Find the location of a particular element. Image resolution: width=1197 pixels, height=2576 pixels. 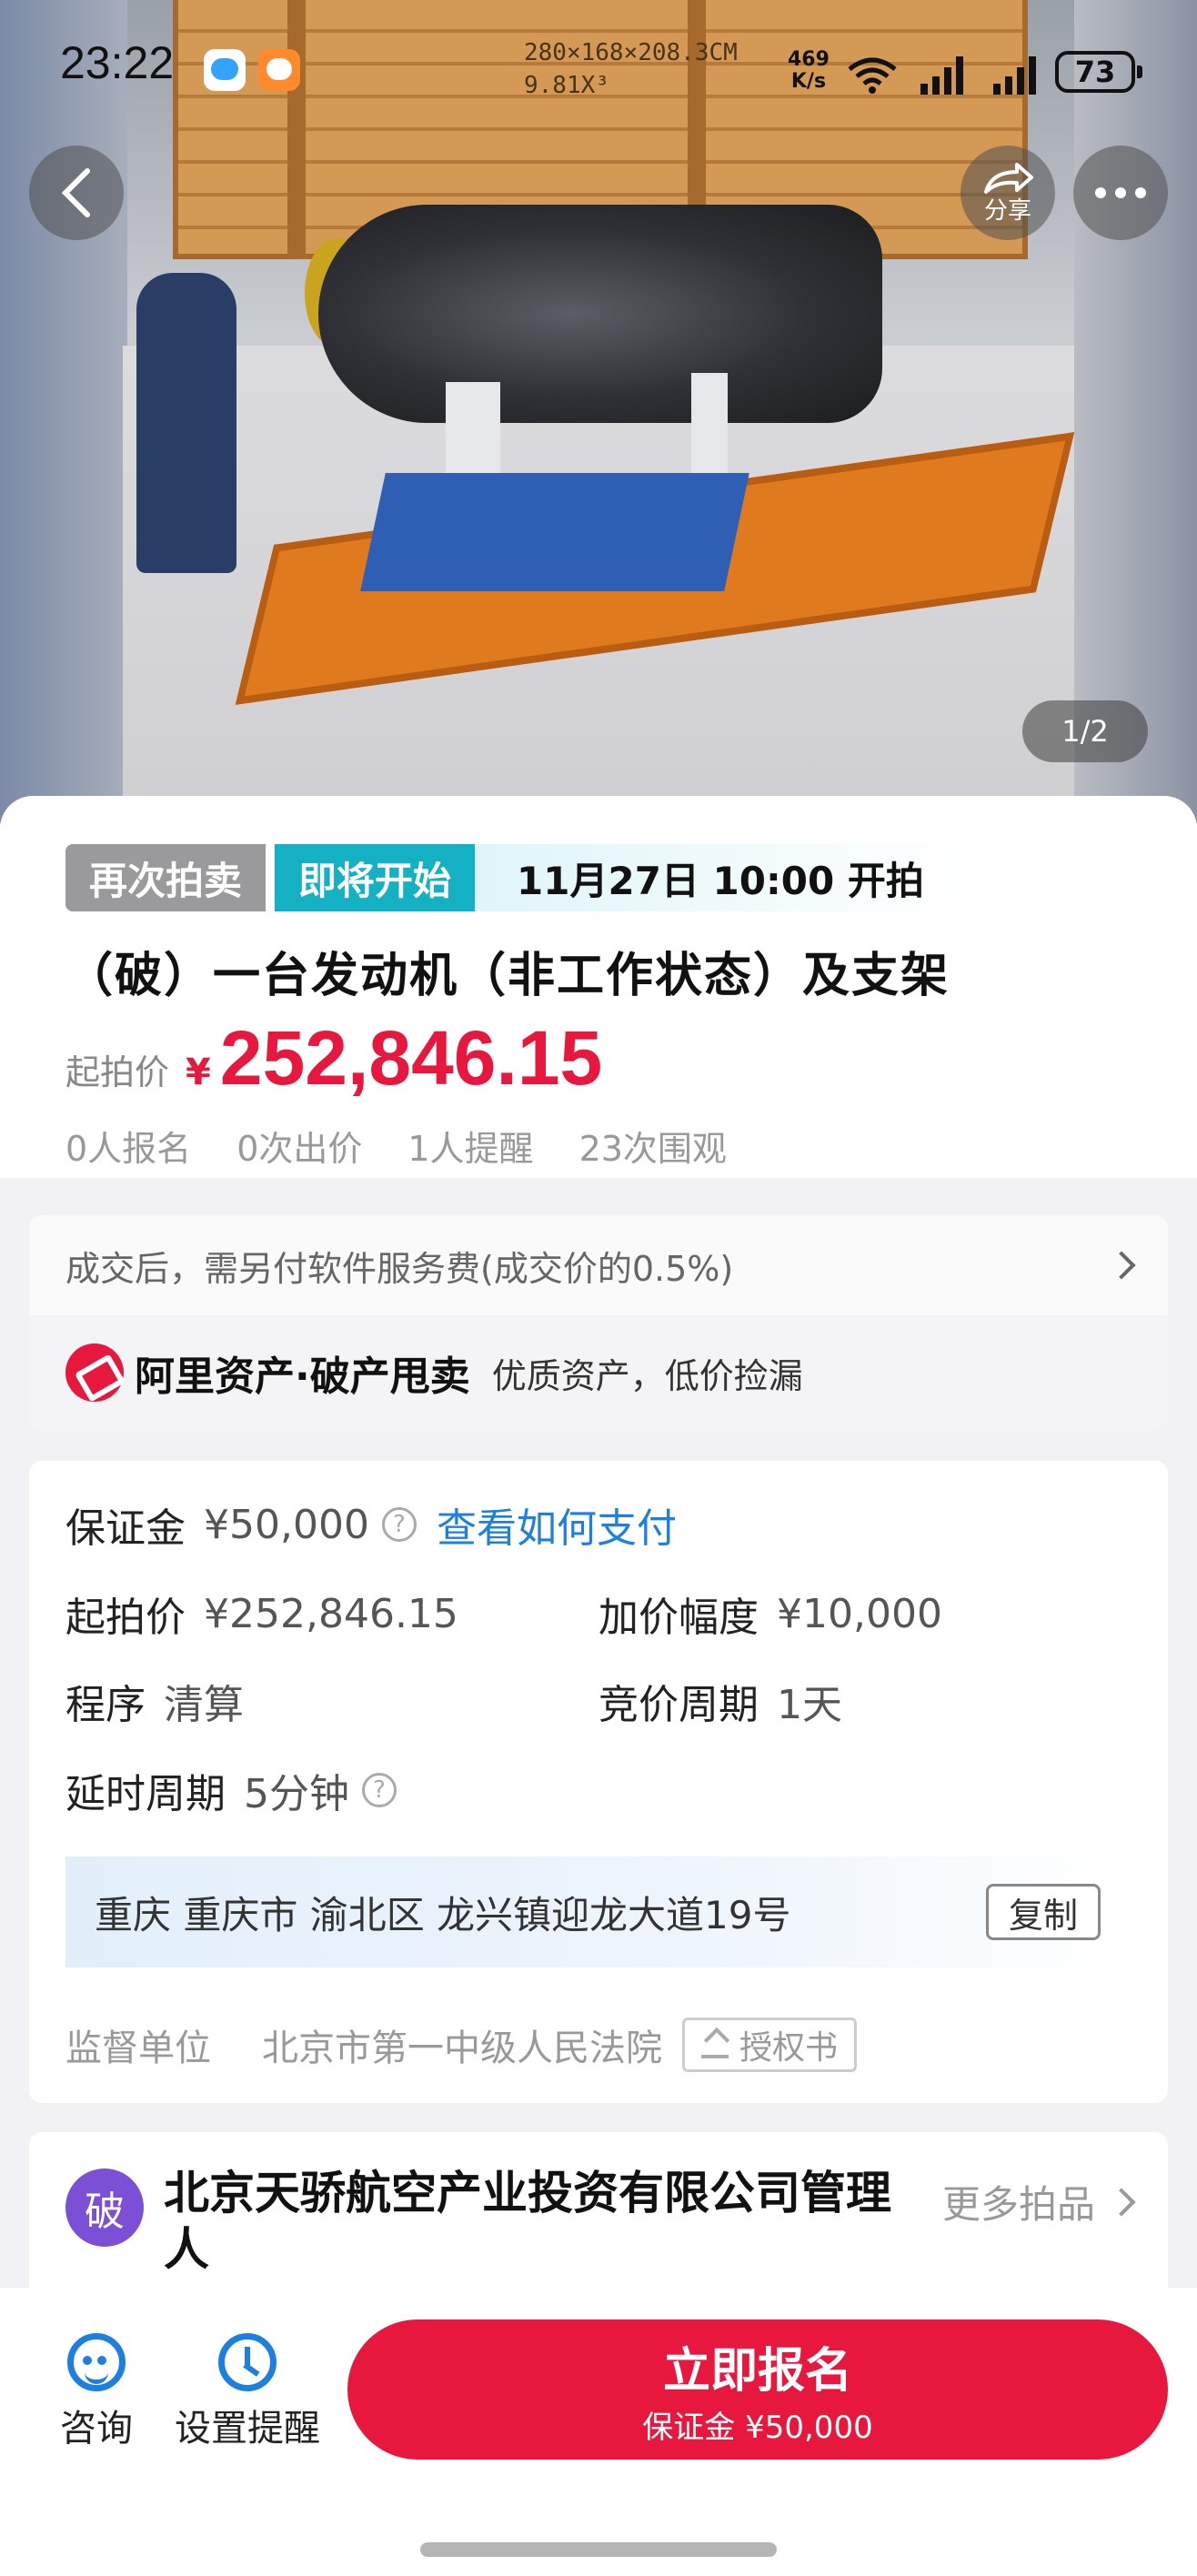

image-counter: 1/2 is located at coordinates (1085, 731).